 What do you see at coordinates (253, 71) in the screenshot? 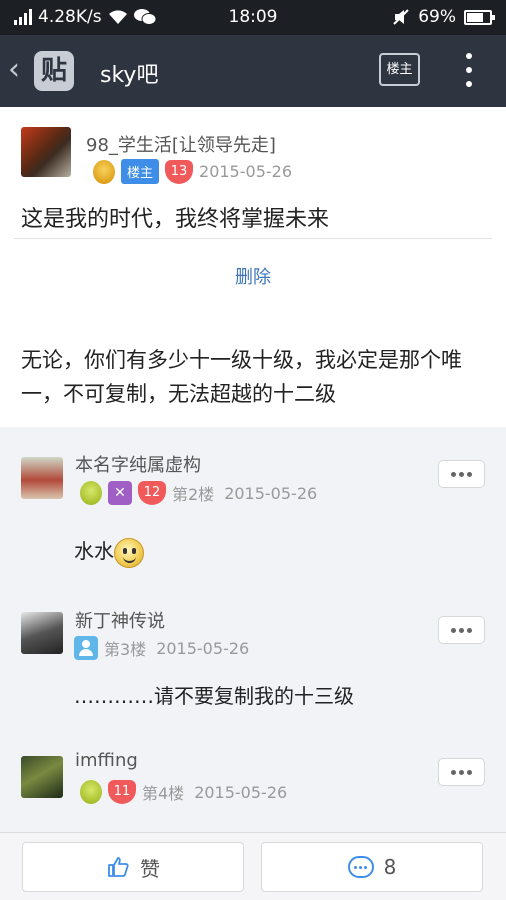
I see `nav-bar: ‹ 贴 sky吧 楼主` at bounding box center [253, 71].